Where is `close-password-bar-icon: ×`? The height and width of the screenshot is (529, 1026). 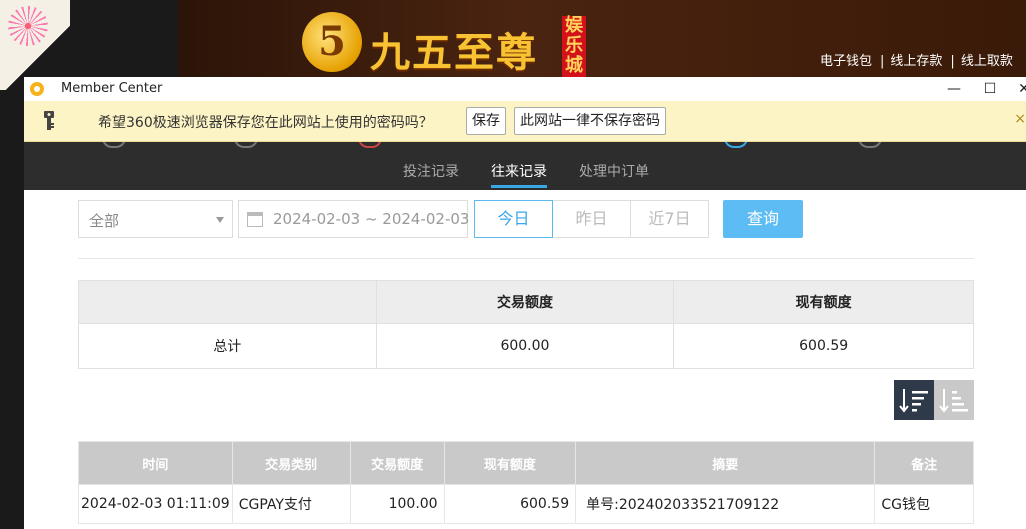
close-password-bar-icon: × is located at coordinates (1020, 119).